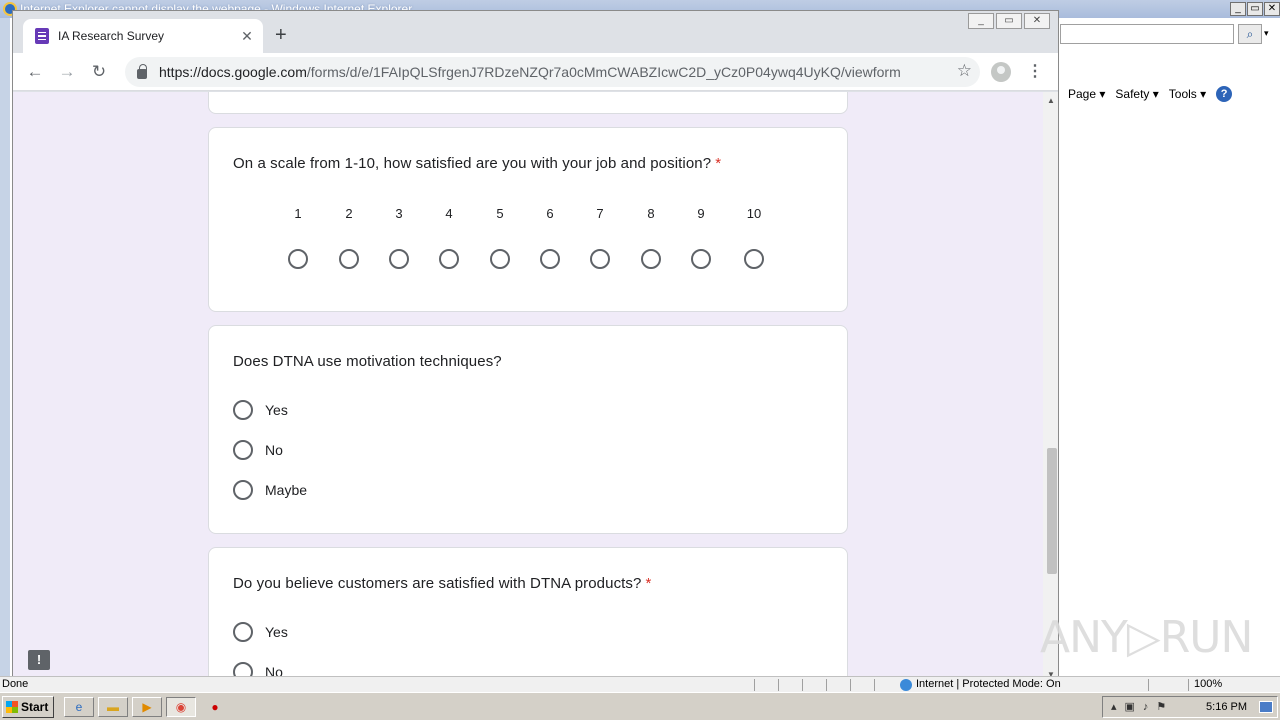 Image resolution: width=1280 pixels, height=720 pixels. I want to click on ie-status-text: Done, so click(15, 684).